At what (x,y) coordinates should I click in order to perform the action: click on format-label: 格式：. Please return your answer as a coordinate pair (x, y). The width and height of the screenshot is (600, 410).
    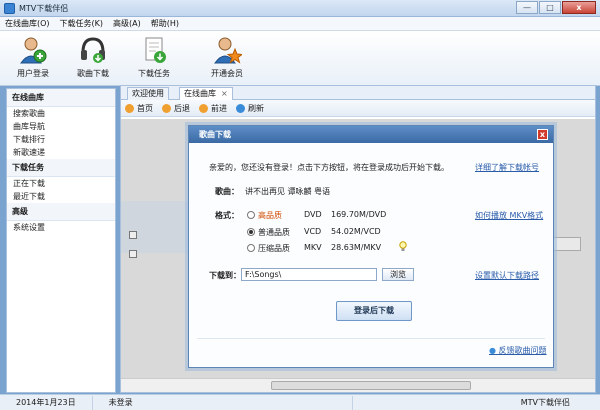
    Looking at the image, I should click on (227, 215).